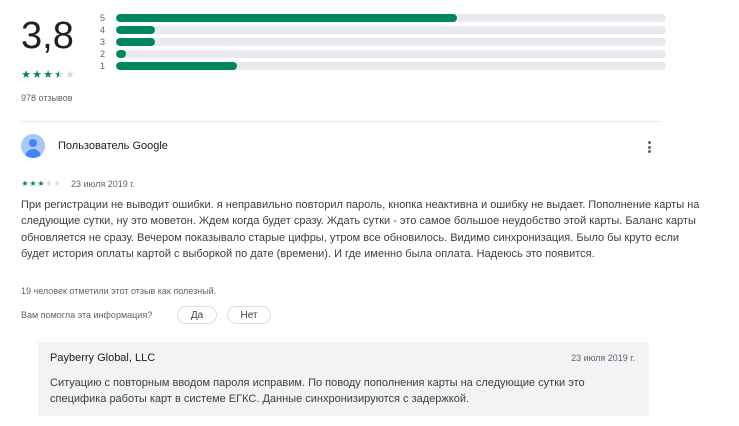 Image resolution: width=739 pixels, height=426 pixels. What do you see at coordinates (103, 18) in the screenshot?
I see `rating-bar-label: 5` at bounding box center [103, 18].